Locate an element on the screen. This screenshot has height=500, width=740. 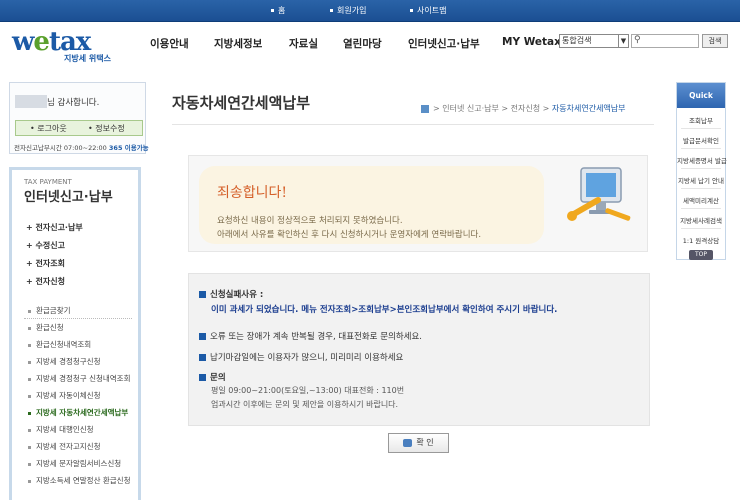
fail-reason-label: 신청실패사유 : is located at coordinates (231, 294).